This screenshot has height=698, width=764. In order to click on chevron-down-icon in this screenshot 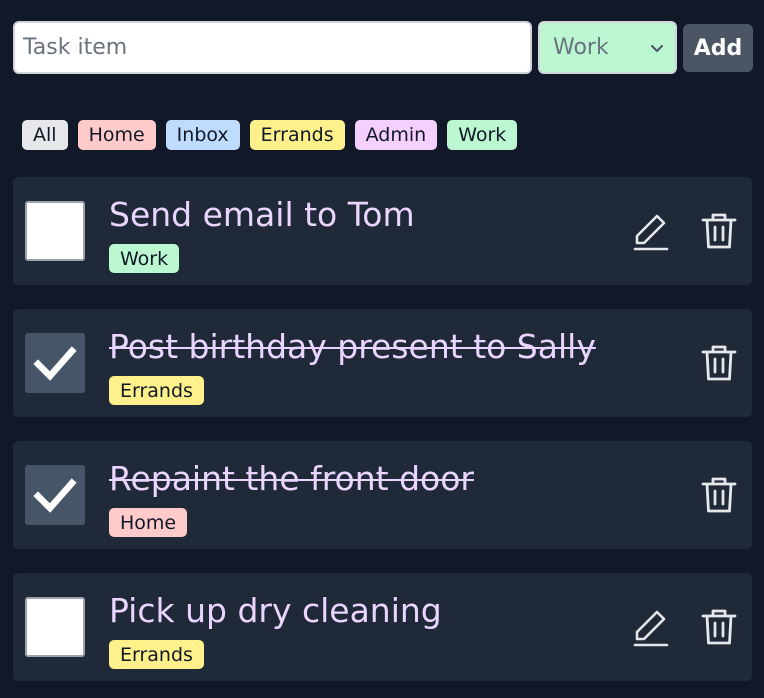, I will do `click(657, 48)`.